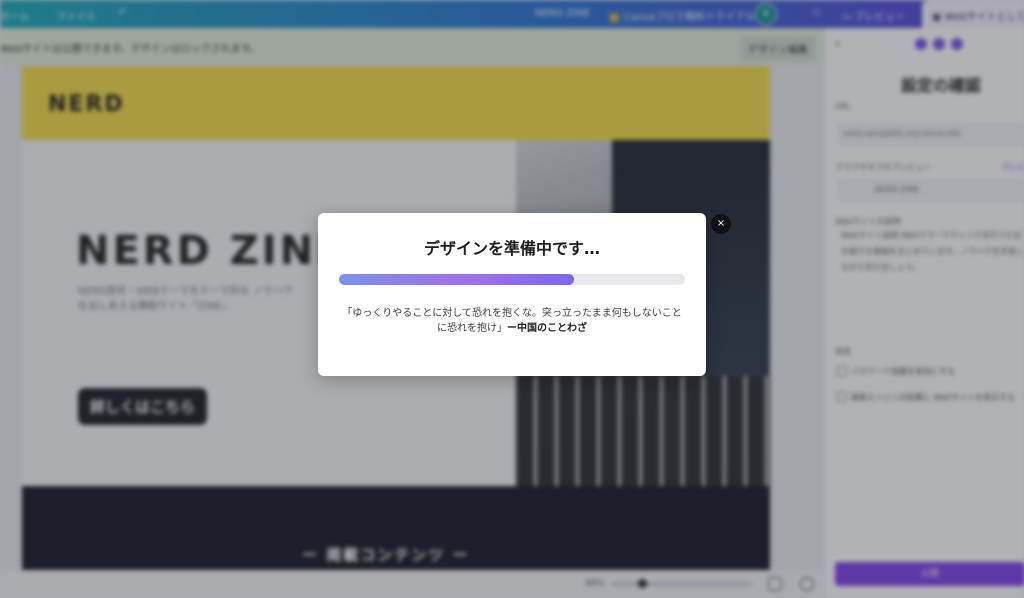  Describe the element at coordinates (457, 279) in the screenshot. I see `progress-bar-fill` at that location.